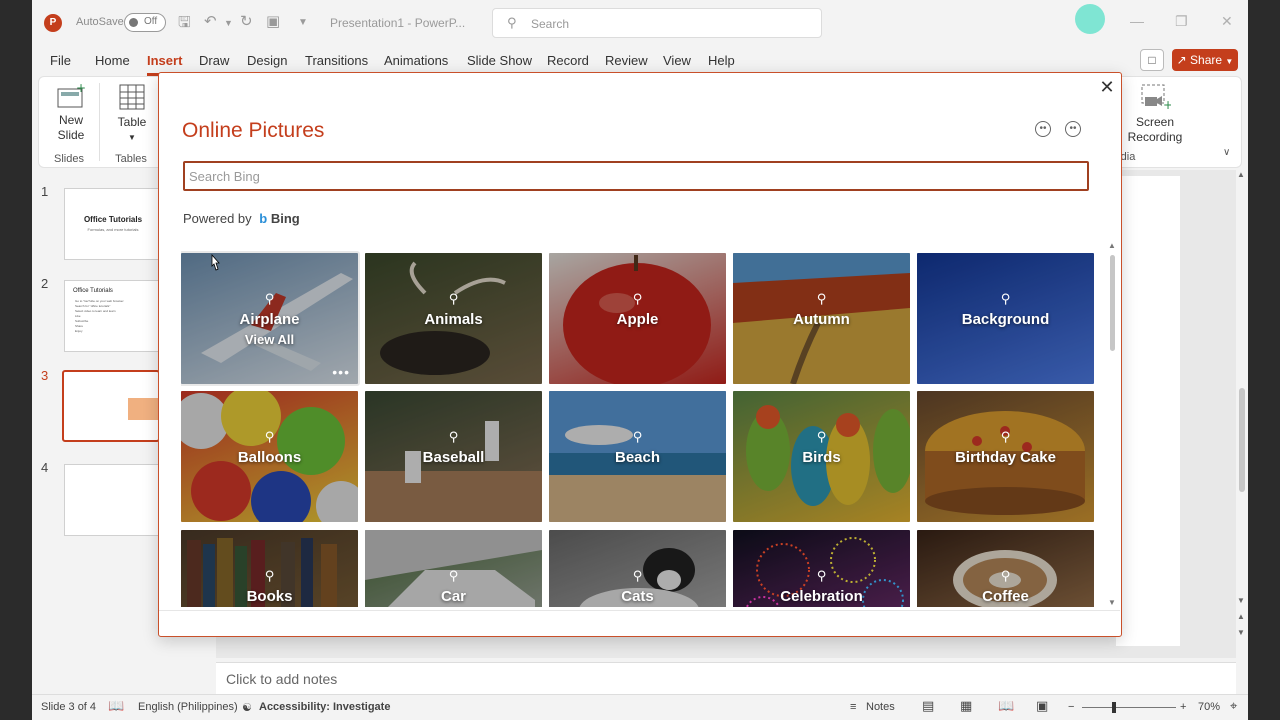 This screenshot has width=1280, height=720. Describe the element at coordinates (1005, 318) in the screenshot. I see `category-tile-background: ⚲ Background` at that location.